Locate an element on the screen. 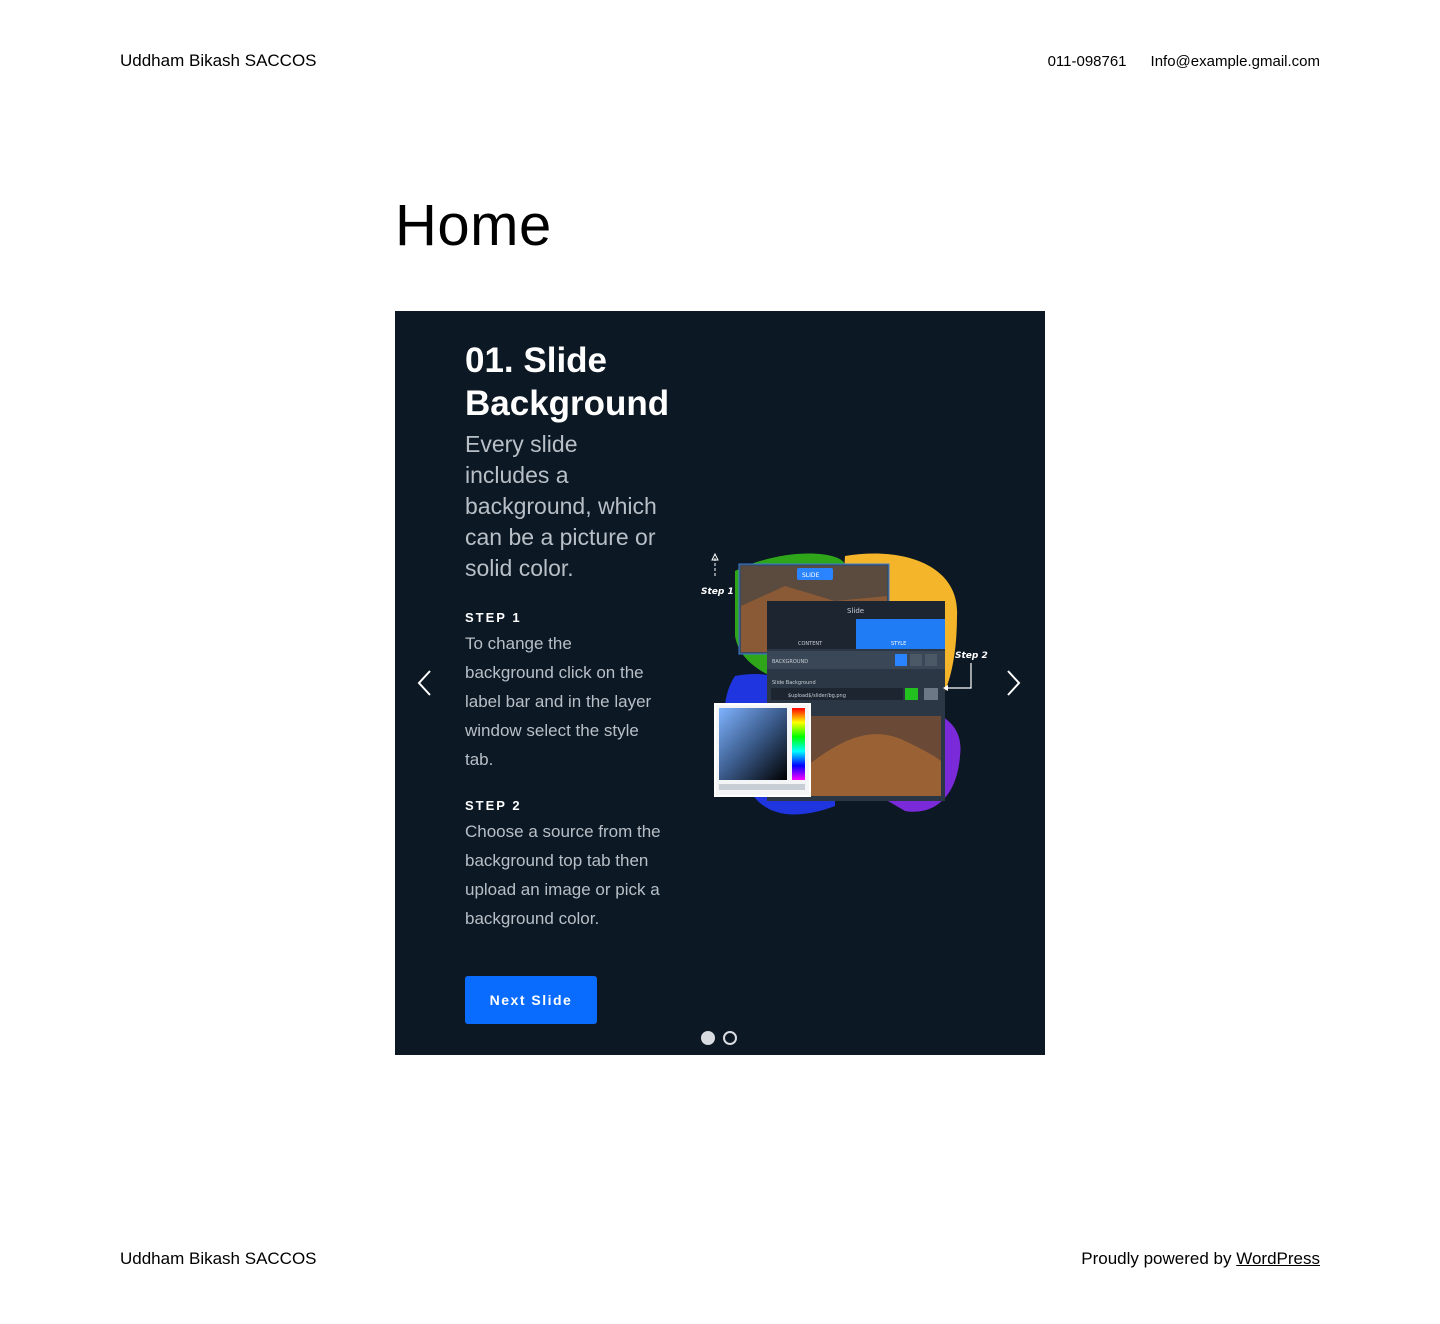  svg-text: BACKGROUND is located at coordinates (790, 662).